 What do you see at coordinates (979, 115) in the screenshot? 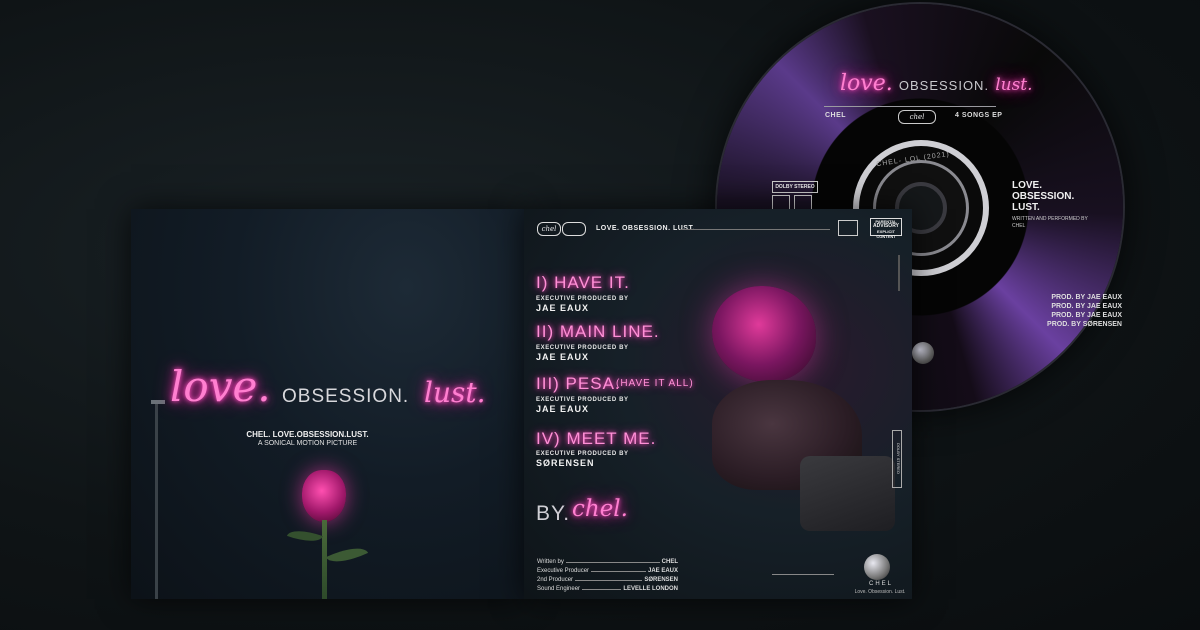
I see `cd-ep-label: 4 SONGS EP` at bounding box center [979, 115].